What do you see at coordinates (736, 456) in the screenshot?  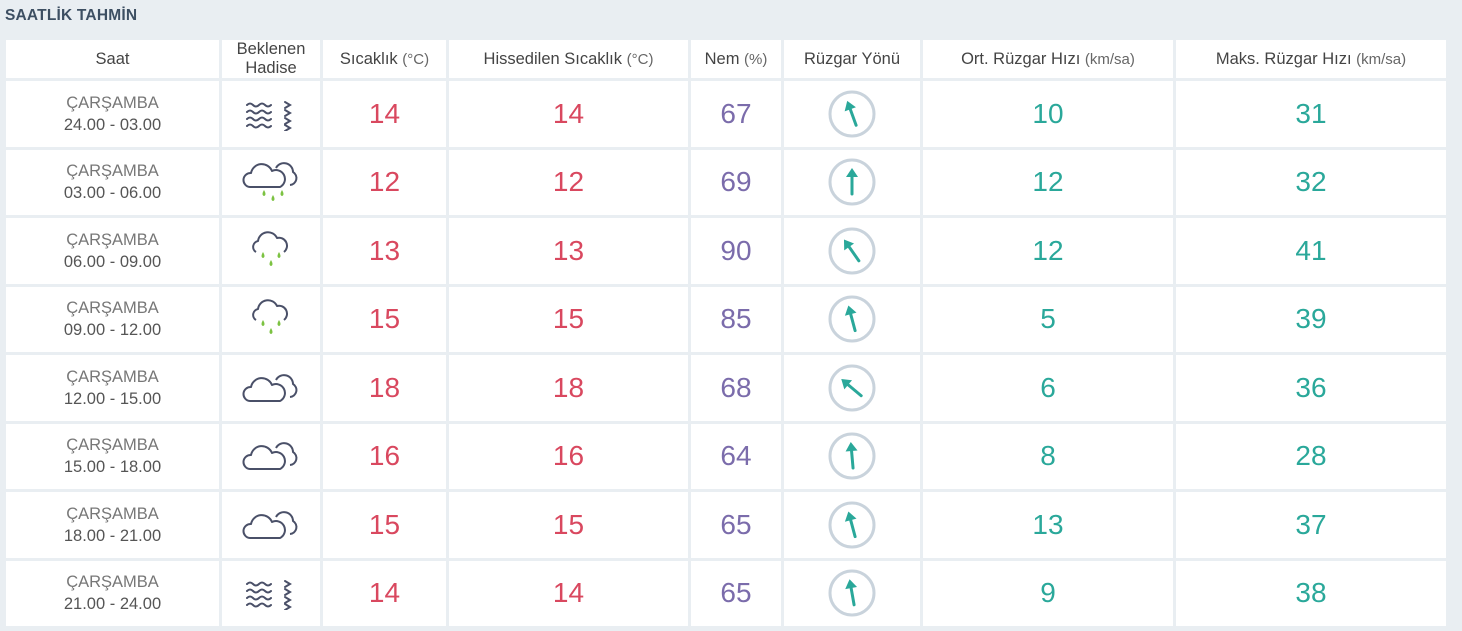 I see `humidity-value: 64` at bounding box center [736, 456].